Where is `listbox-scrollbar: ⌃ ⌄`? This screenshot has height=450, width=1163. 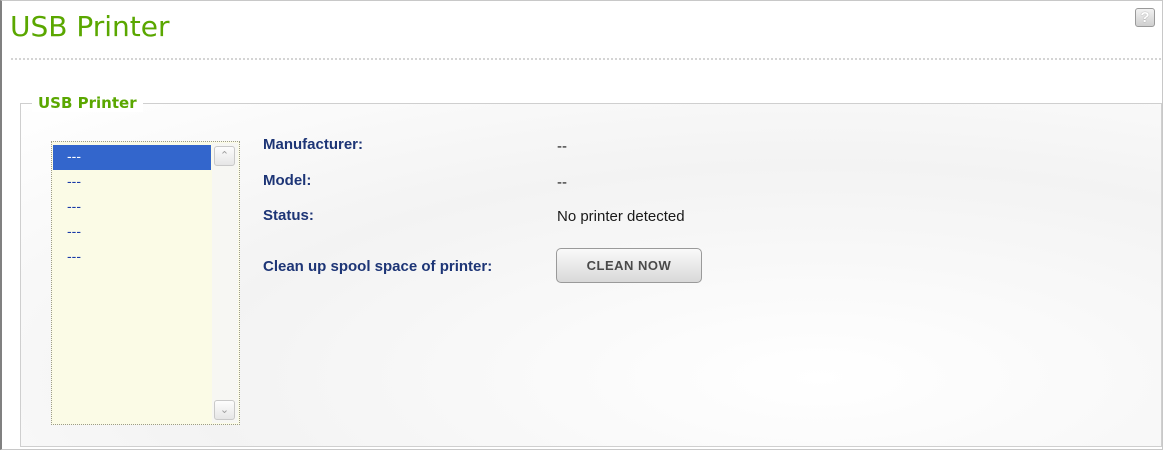
listbox-scrollbar: ⌃ ⌄ is located at coordinates (225, 283).